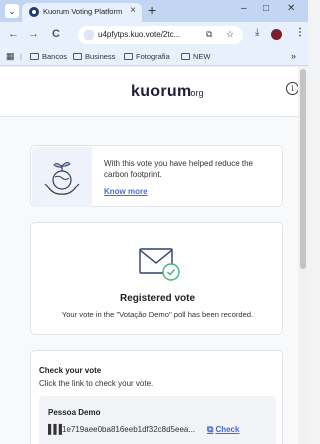  What do you see at coordinates (303, 169) in the screenshot?
I see `scrollbar-thumb` at bounding box center [303, 169].